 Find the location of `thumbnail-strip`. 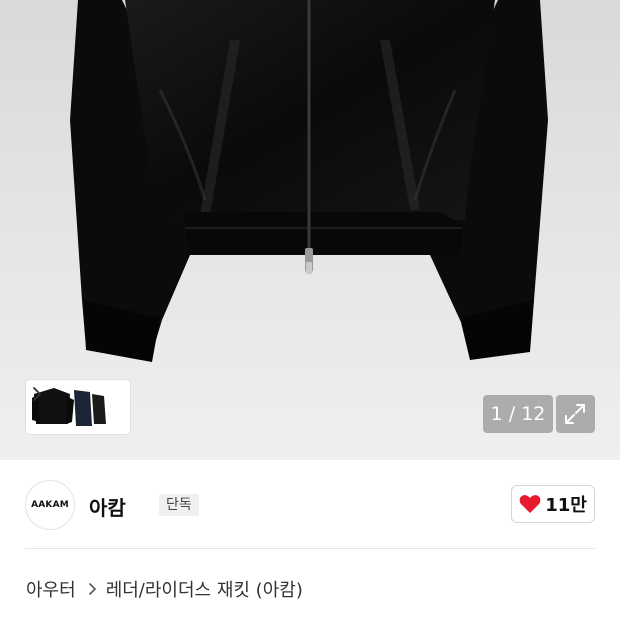

thumbnail-strip is located at coordinates (78, 407).